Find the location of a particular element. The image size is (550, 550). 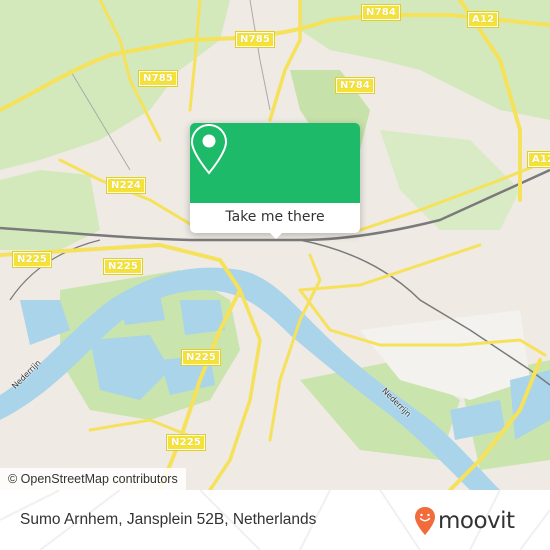

location-popup: Take me there is located at coordinates (275, 181).